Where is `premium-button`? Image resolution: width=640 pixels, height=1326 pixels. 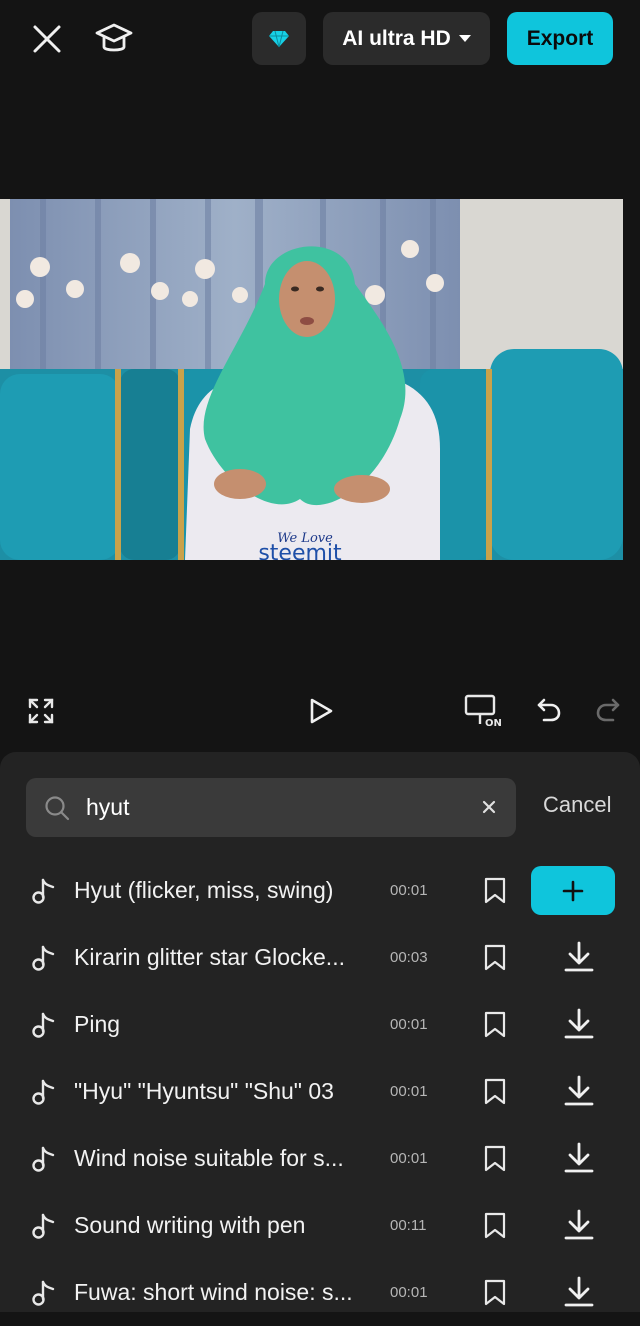
premium-button is located at coordinates (279, 38).